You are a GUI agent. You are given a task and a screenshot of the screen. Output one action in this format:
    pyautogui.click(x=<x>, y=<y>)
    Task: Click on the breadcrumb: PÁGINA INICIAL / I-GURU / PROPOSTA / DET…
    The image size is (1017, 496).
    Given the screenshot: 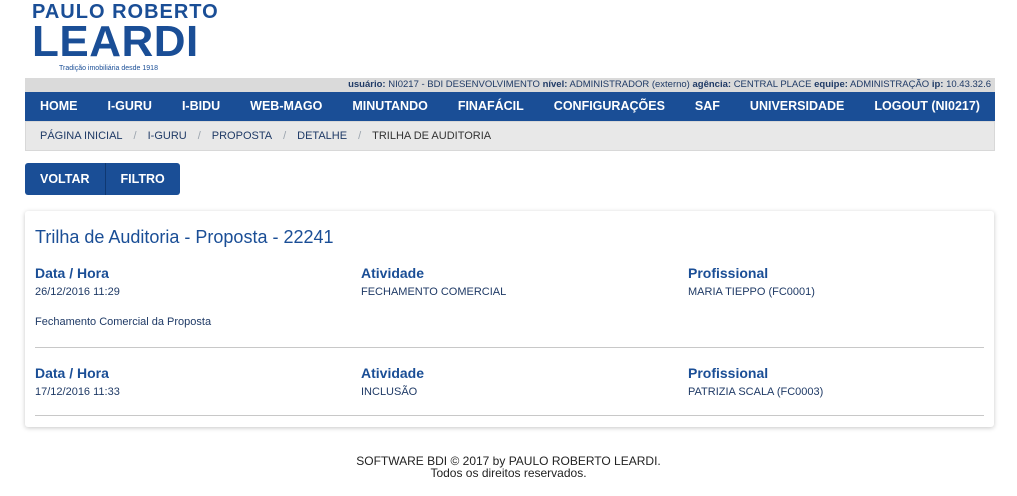 What is the action you would take?
    pyautogui.click(x=510, y=136)
    